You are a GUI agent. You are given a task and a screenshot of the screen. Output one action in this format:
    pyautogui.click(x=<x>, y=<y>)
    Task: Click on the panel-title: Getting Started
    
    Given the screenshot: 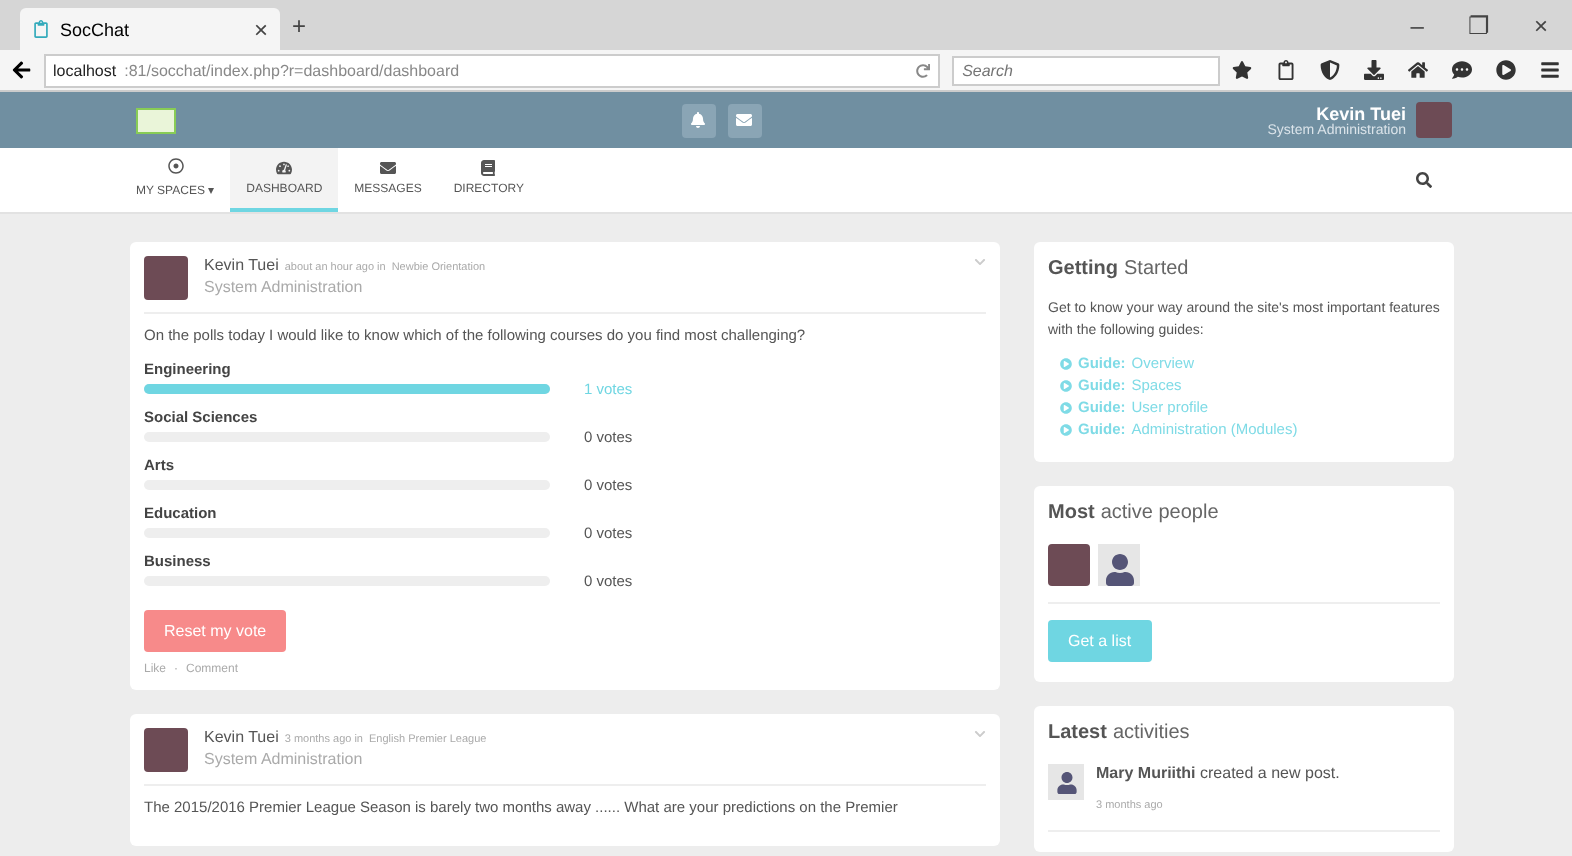 What is the action you would take?
    pyautogui.click(x=1119, y=269)
    